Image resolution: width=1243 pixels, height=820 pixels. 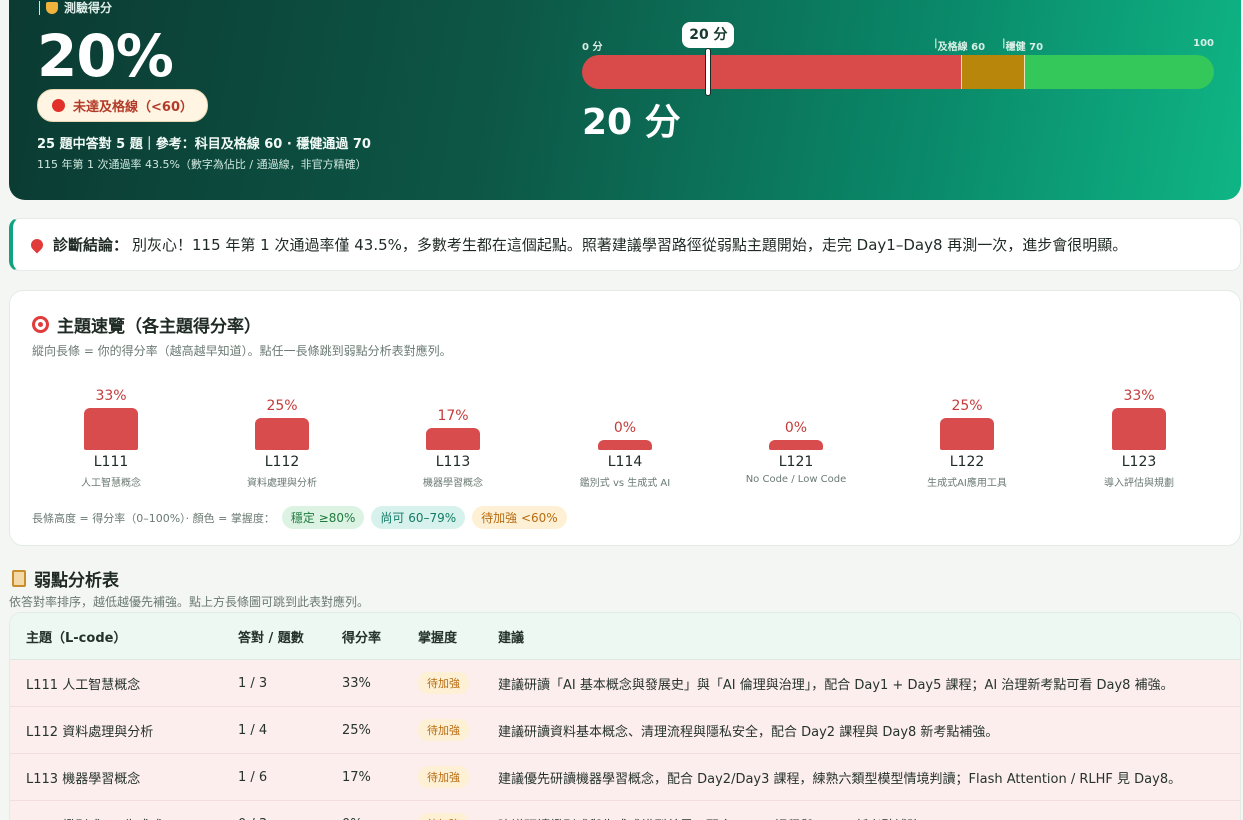 I want to click on bar-code-label: L123, so click(x=1139, y=462).